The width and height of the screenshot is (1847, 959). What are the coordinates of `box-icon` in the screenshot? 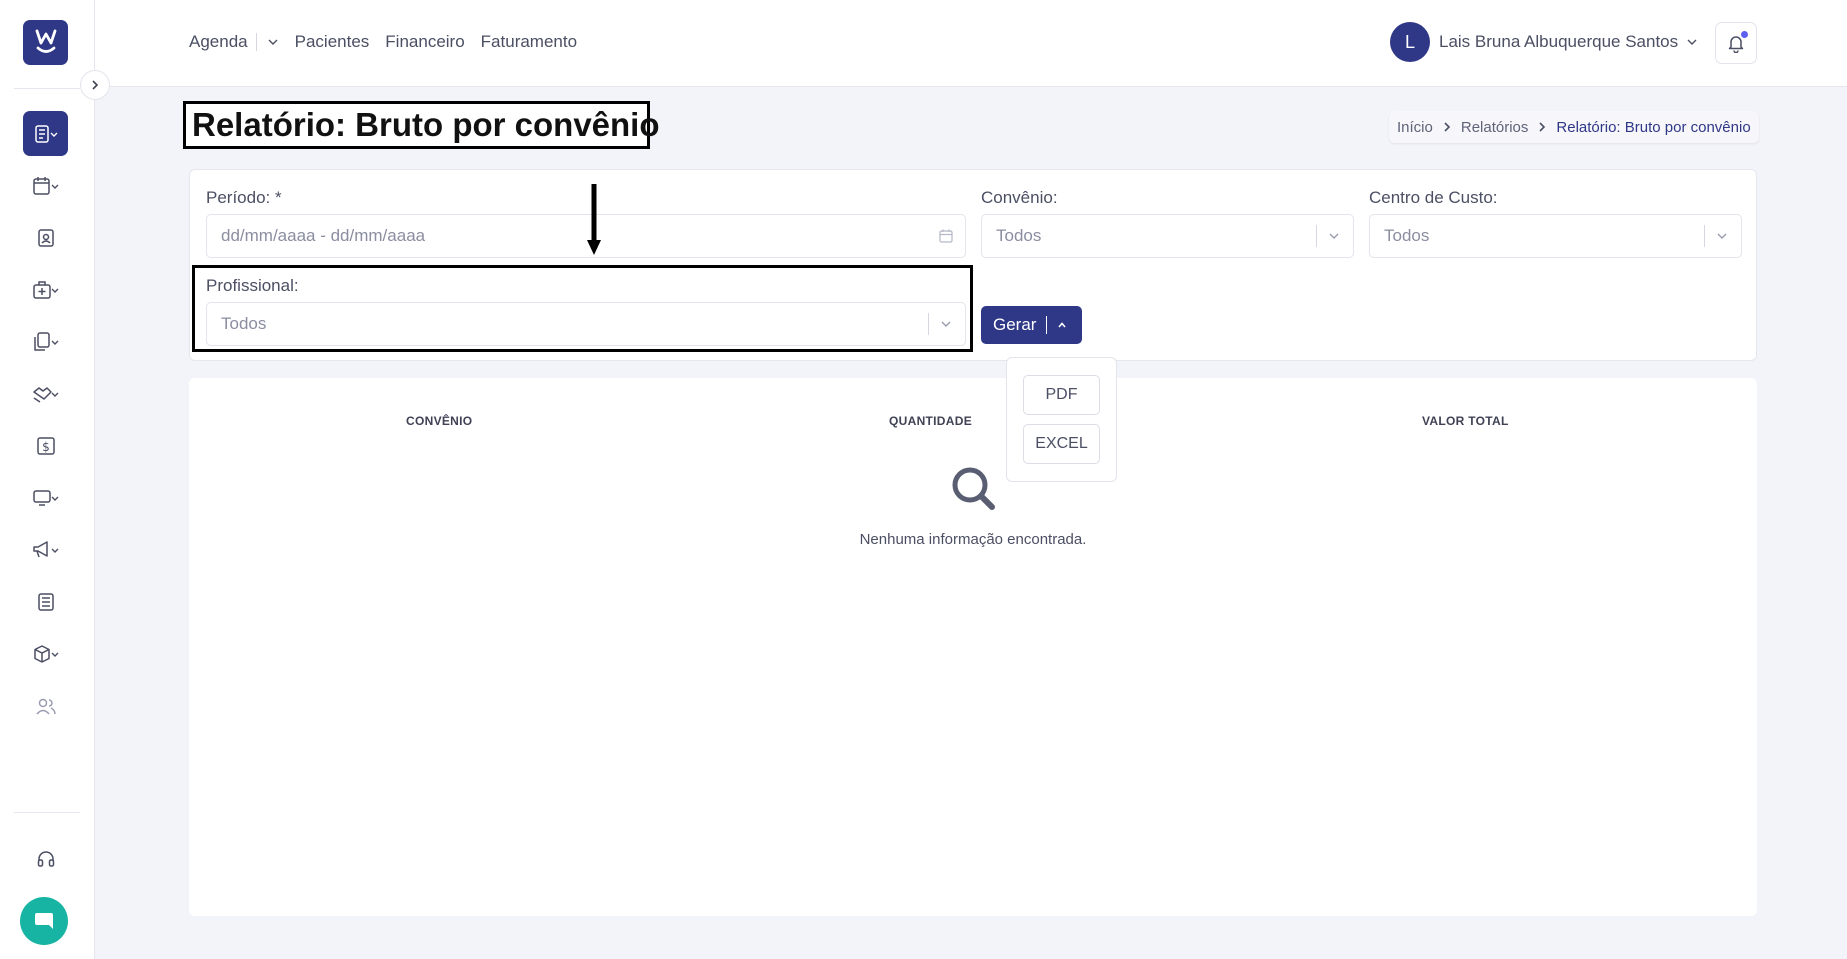 It's located at (45, 653).